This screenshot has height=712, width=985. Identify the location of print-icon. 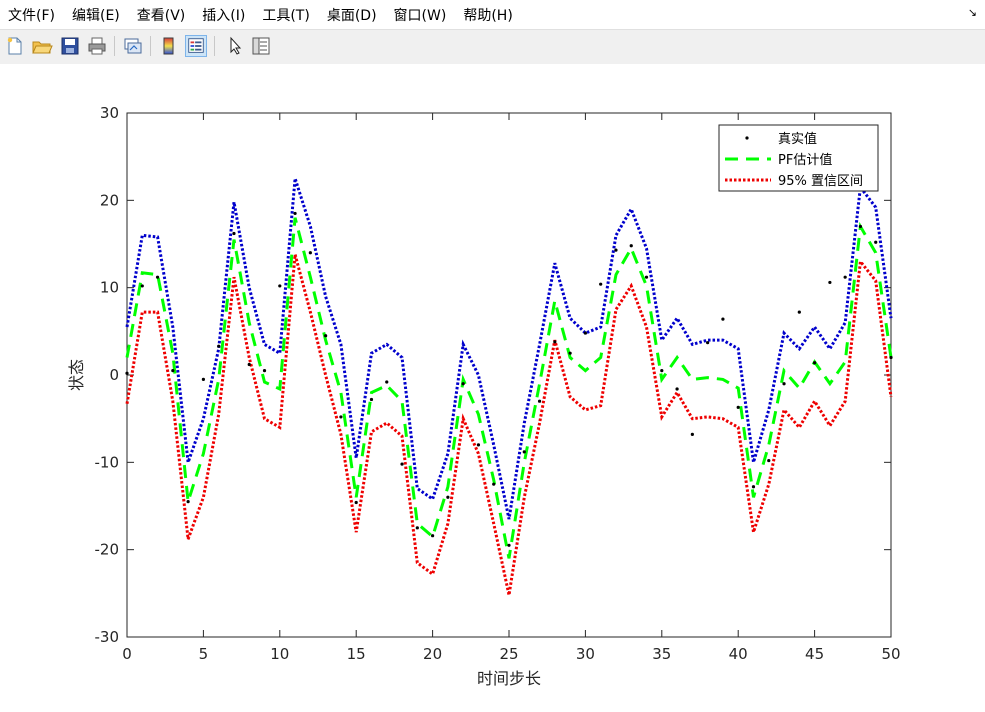
(97, 46).